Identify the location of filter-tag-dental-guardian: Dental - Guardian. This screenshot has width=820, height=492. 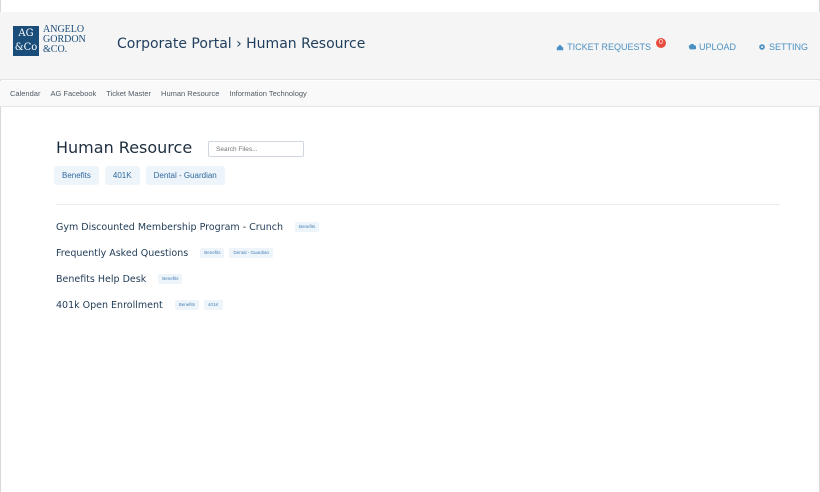
(185, 175).